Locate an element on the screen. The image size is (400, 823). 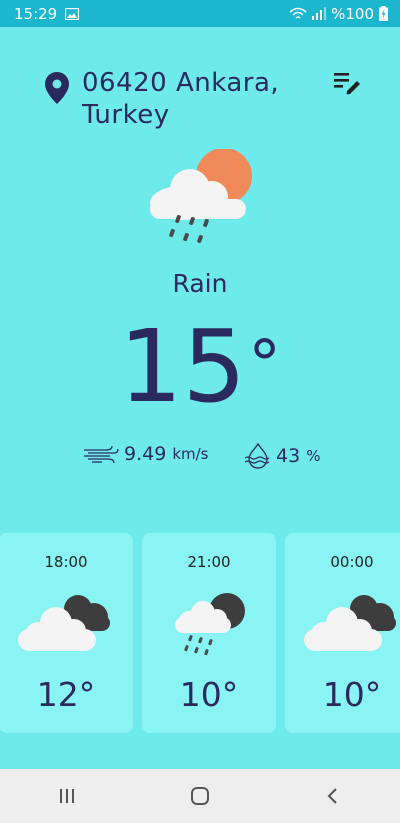
wind-value: 9.49 is located at coordinates (145, 454).